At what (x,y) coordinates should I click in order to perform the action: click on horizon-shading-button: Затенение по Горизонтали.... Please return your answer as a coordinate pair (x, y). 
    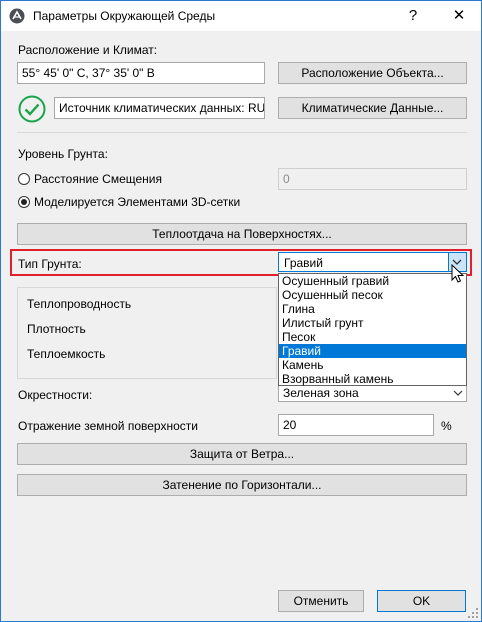
    Looking at the image, I should click on (242, 485).